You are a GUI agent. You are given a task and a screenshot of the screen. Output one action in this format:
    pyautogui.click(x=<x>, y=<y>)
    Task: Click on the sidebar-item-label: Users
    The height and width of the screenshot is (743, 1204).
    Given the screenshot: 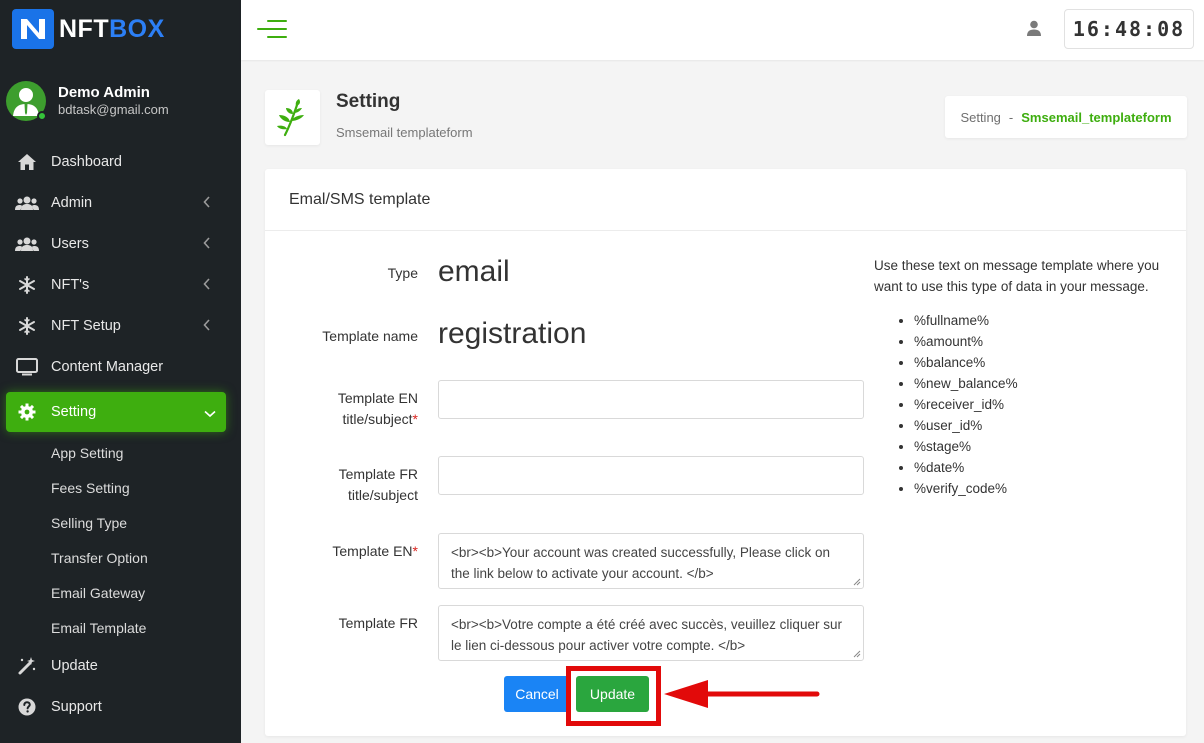 What is the action you would take?
    pyautogui.click(x=70, y=243)
    